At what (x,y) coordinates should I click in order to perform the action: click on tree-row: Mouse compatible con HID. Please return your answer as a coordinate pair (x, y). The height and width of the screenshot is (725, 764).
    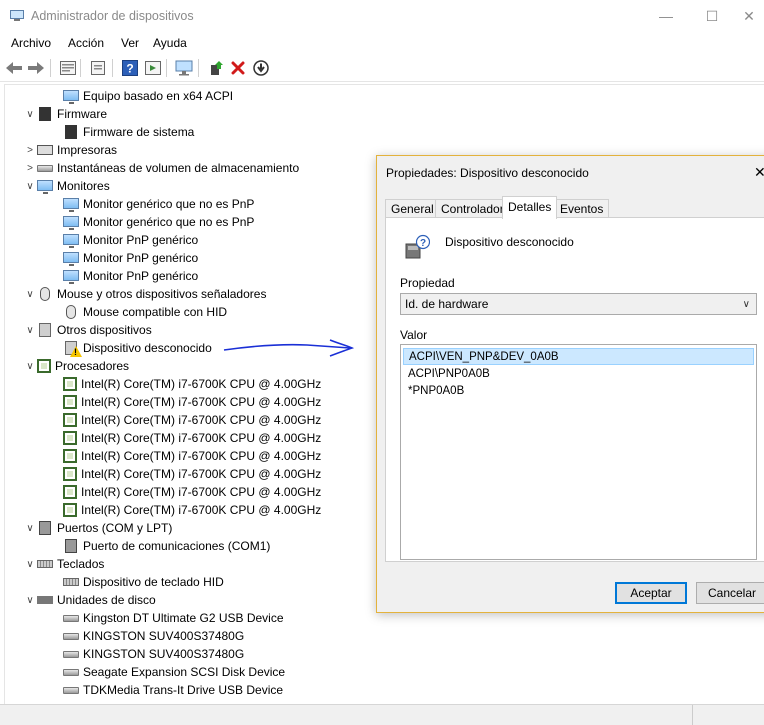
    Looking at the image, I should click on (135, 312).